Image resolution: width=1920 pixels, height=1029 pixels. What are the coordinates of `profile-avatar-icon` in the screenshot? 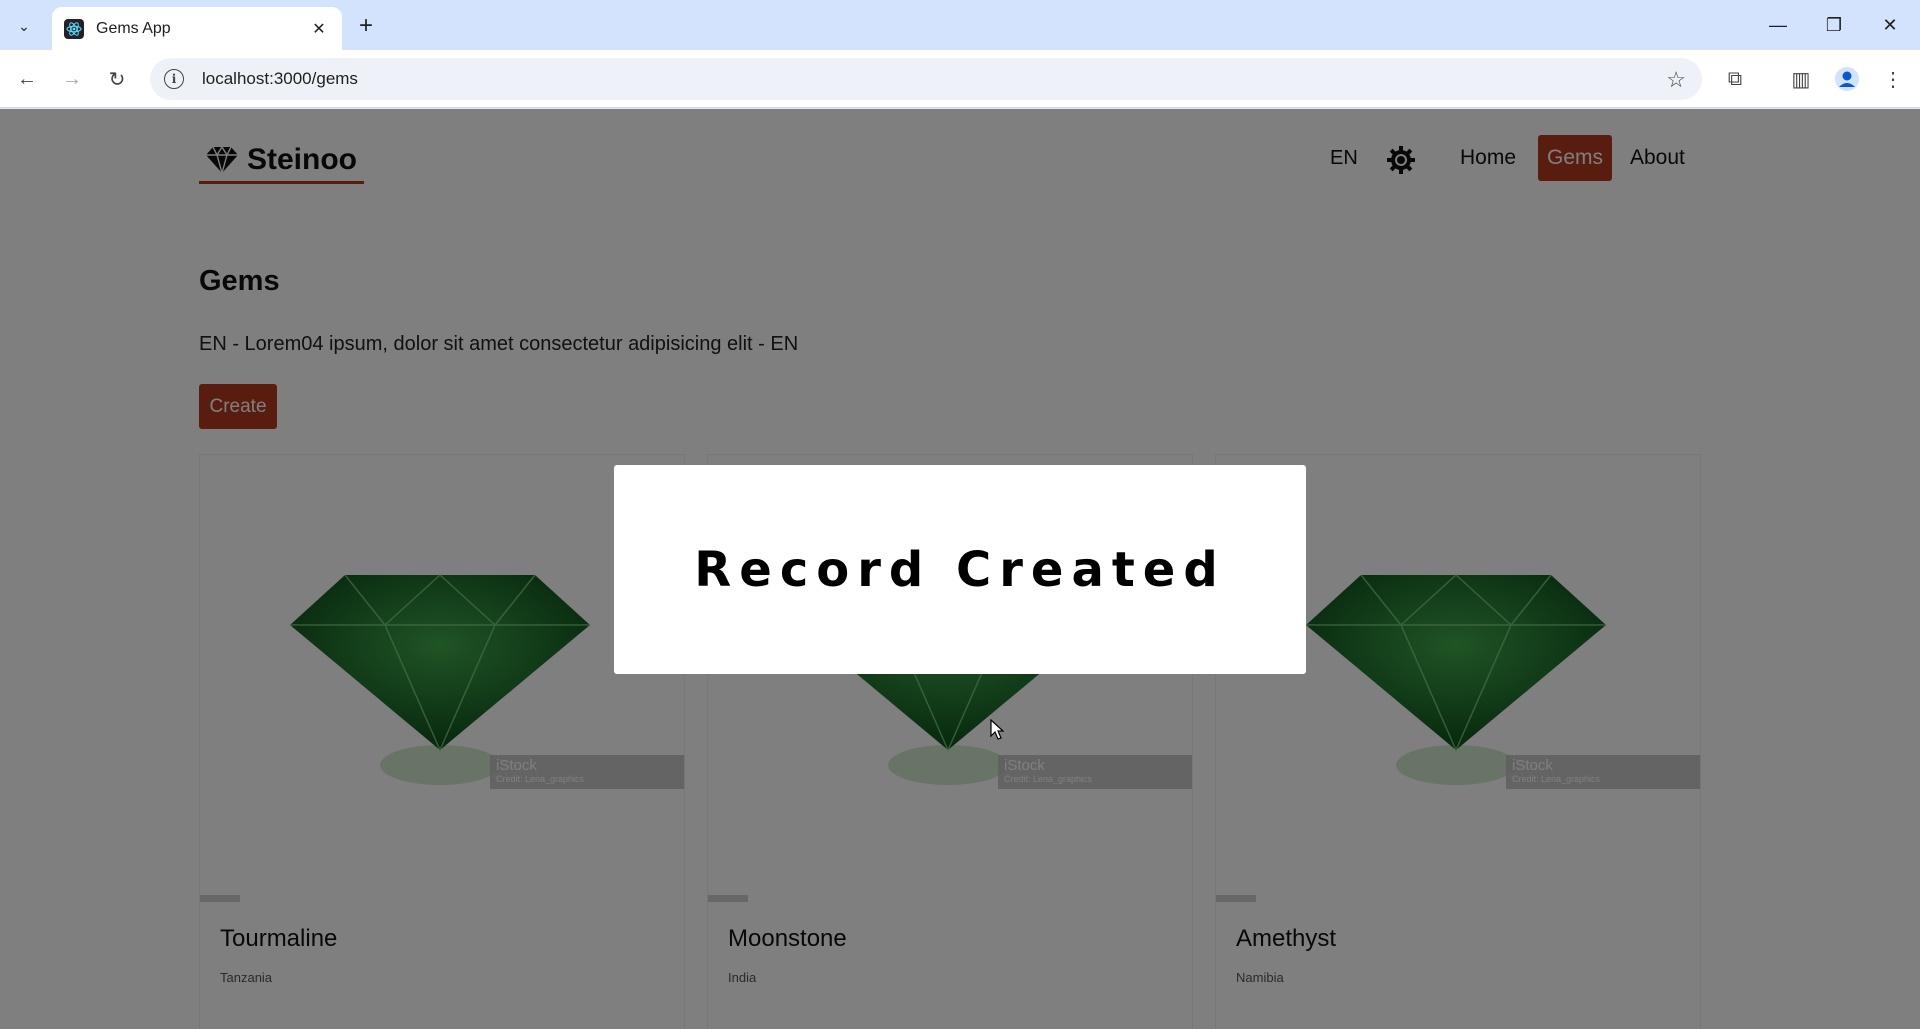 It's located at (1847, 79).